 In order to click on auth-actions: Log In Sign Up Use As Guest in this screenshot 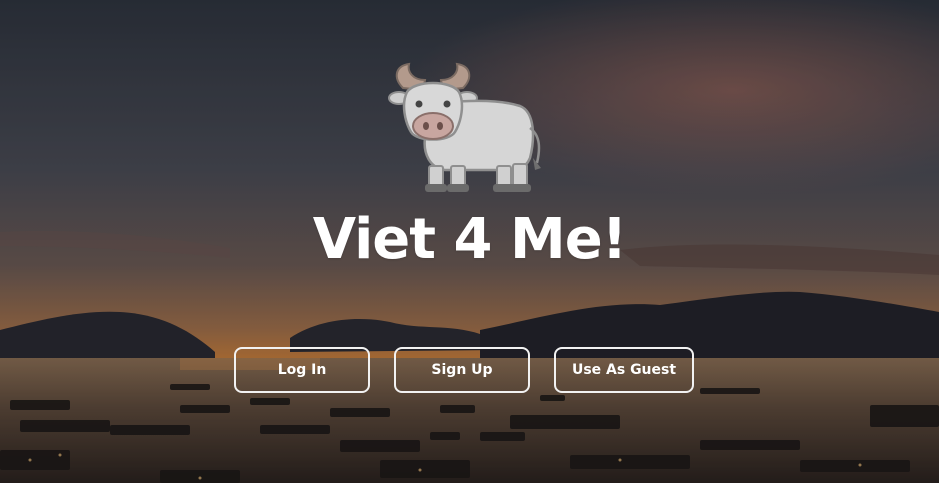, I will do `click(464, 372)`.